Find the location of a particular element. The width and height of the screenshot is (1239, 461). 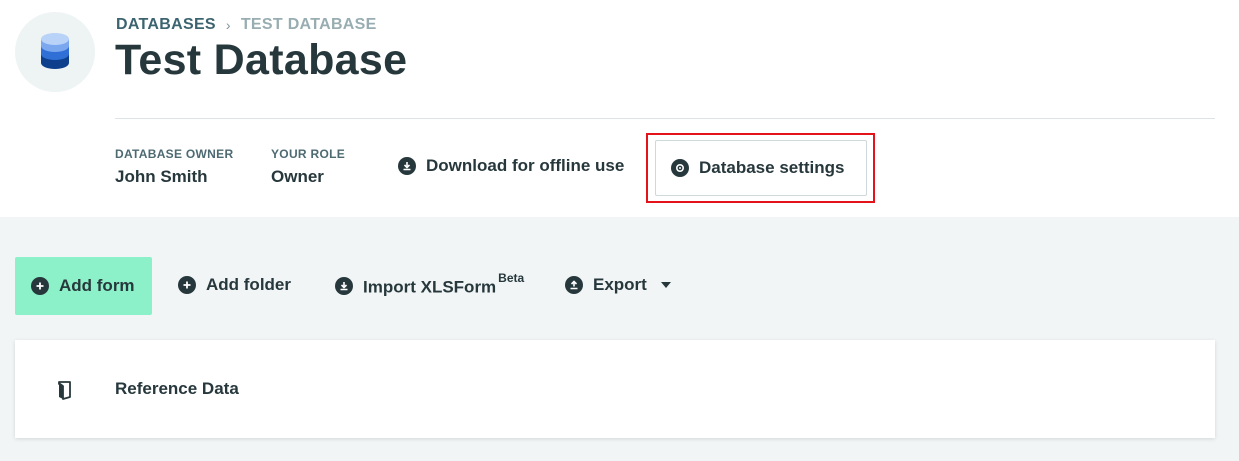

list-item-label: Reference Data is located at coordinates (177, 388).